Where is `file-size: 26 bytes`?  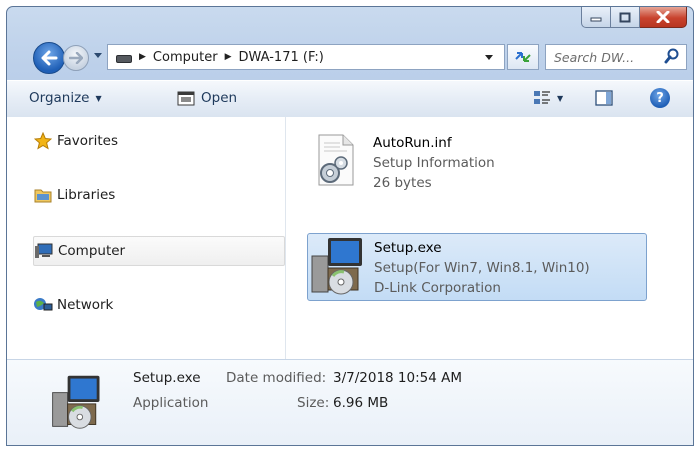
file-size: 26 bytes is located at coordinates (402, 183).